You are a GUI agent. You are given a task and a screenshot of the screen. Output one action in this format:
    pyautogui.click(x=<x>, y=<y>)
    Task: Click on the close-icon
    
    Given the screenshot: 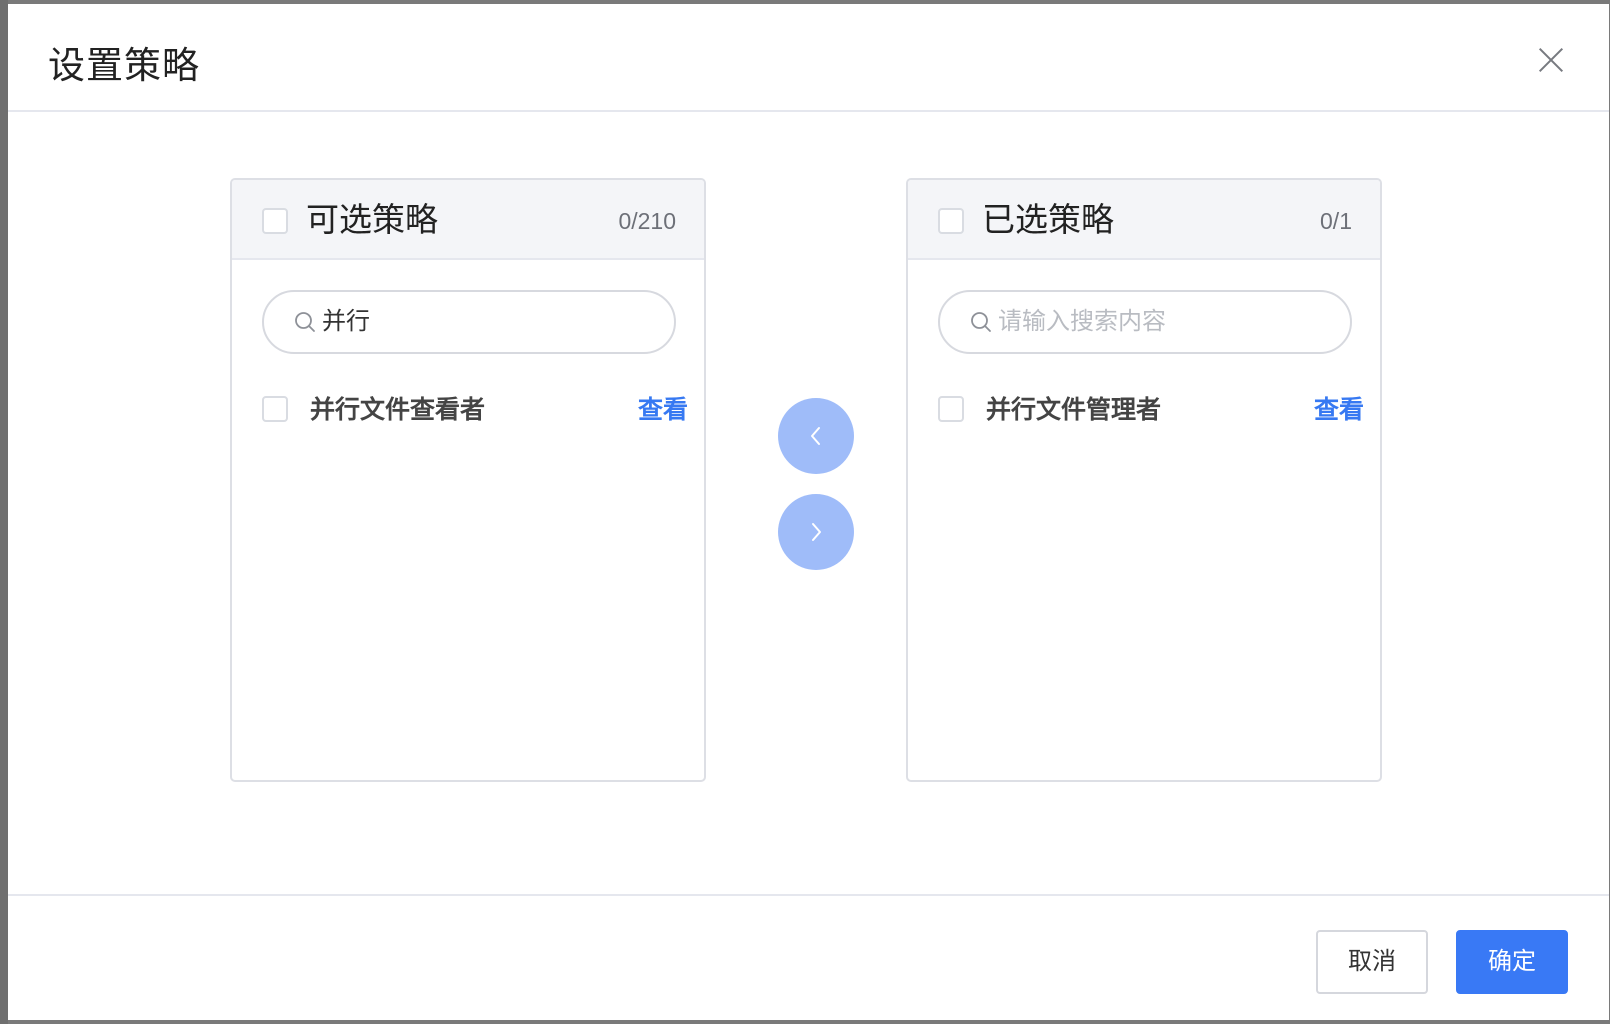 What is the action you would take?
    pyautogui.click(x=1551, y=60)
    